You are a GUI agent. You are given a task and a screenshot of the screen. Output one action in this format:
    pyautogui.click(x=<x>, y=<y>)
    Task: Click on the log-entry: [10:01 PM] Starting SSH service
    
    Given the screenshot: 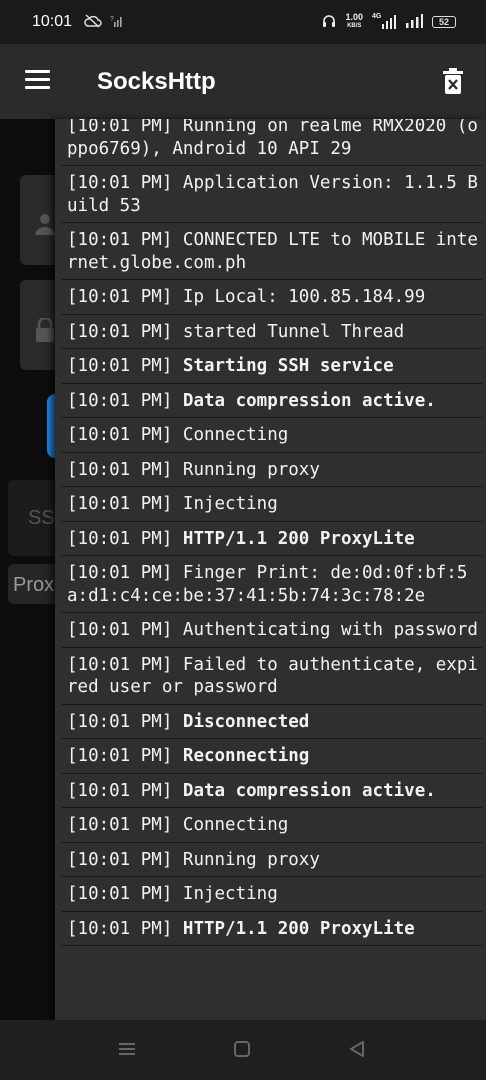 What is the action you would take?
    pyautogui.click(x=272, y=366)
    